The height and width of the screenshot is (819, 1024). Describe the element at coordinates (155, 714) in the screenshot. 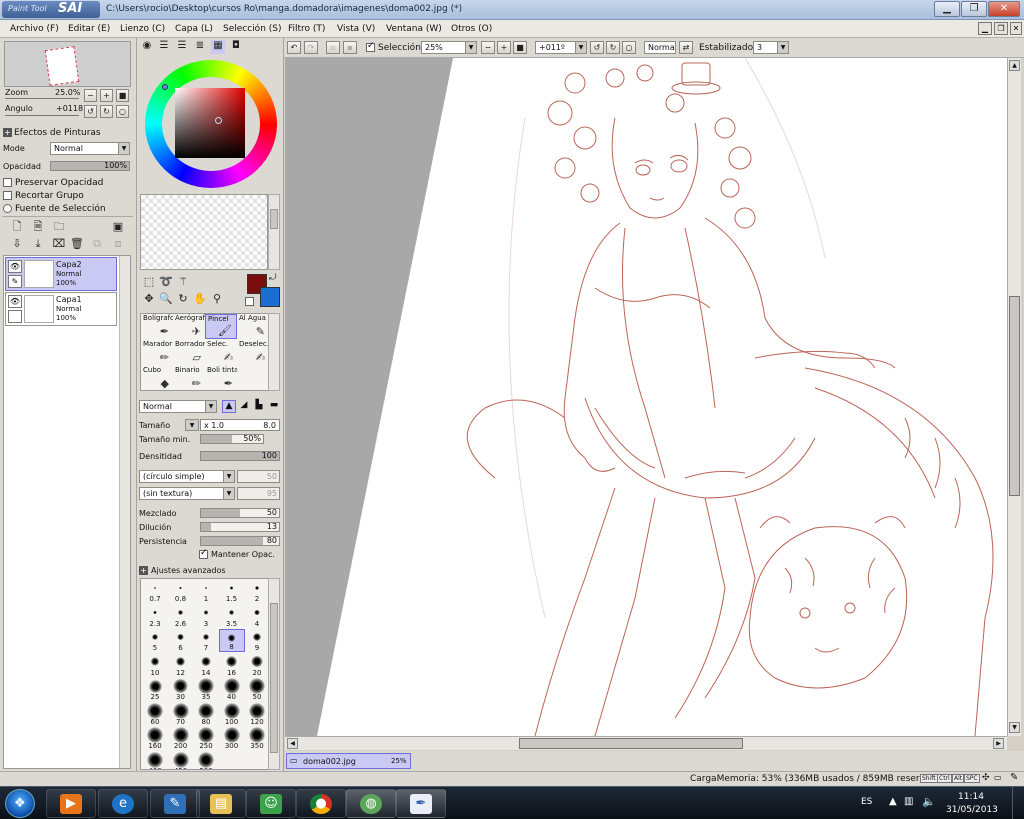

I see `brush-size-cell: 60` at that location.